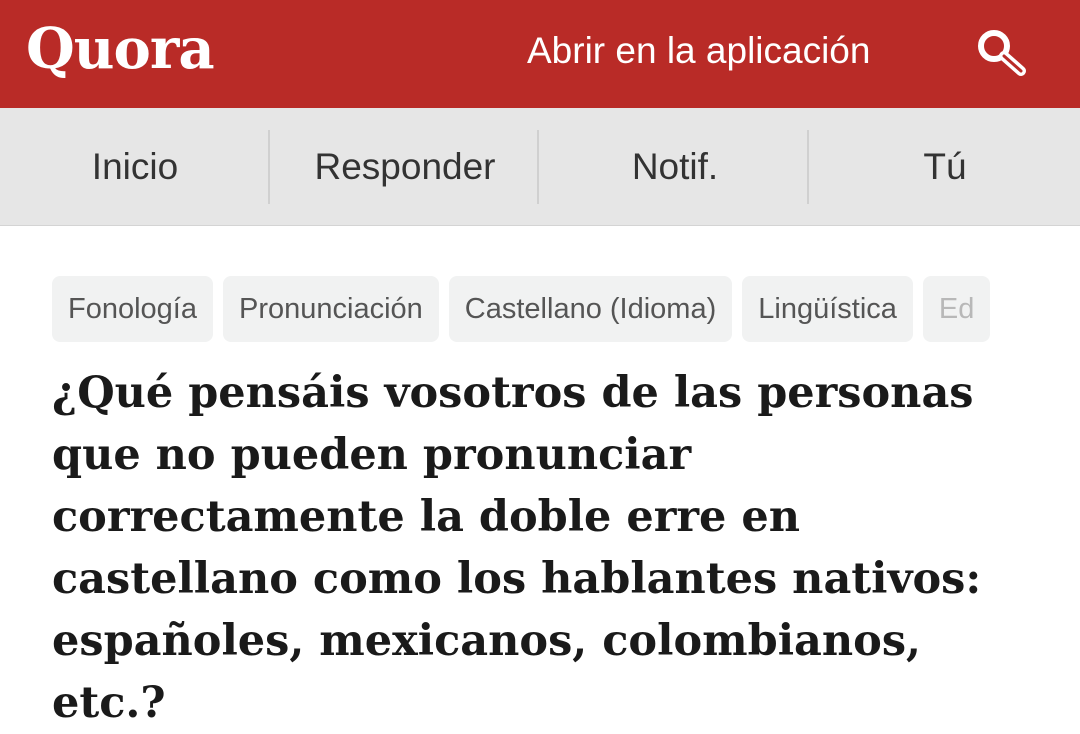  What do you see at coordinates (698, 51) in the screenshot?
I see `open-in-app-link: Abrir en la aplicación` at bounding box center [698, 51].